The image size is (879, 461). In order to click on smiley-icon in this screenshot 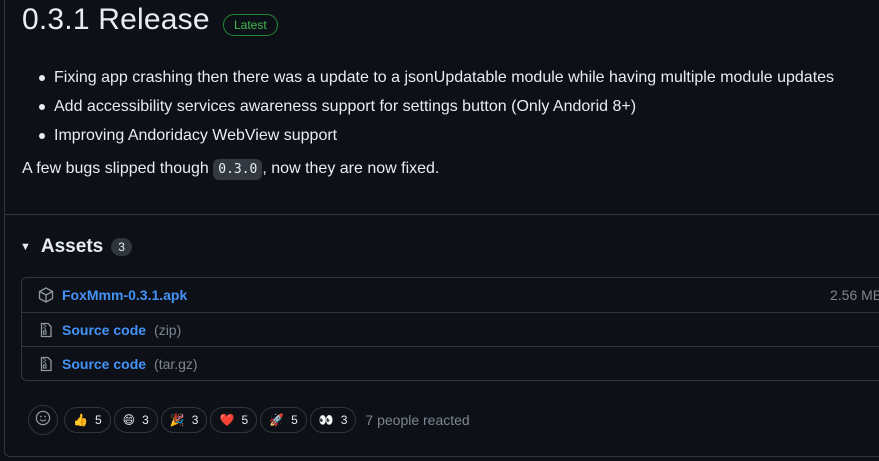, I will do `click(43, 420)`.